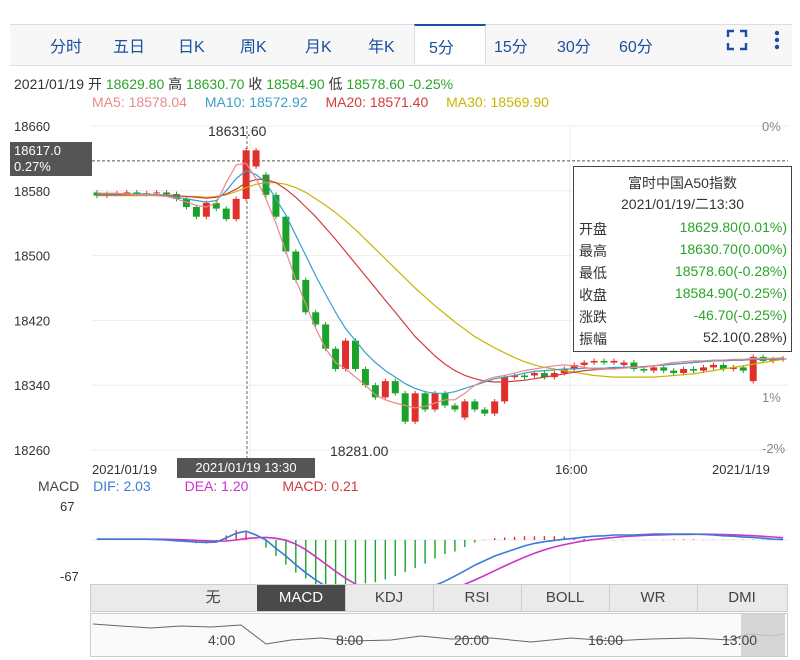 The width and height of the screenshot is (800, 660). What do you see at coordinates (253, 45) in the screenshot?
I see `tab-weekly-k: 周K` at bounding box center [253, 45].